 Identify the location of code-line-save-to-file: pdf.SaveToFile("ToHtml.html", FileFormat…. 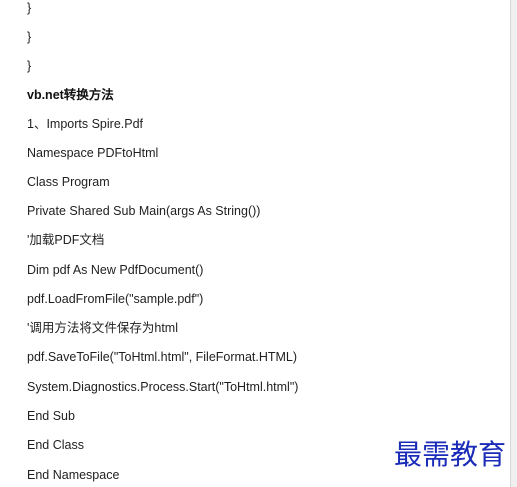
(162, 357).